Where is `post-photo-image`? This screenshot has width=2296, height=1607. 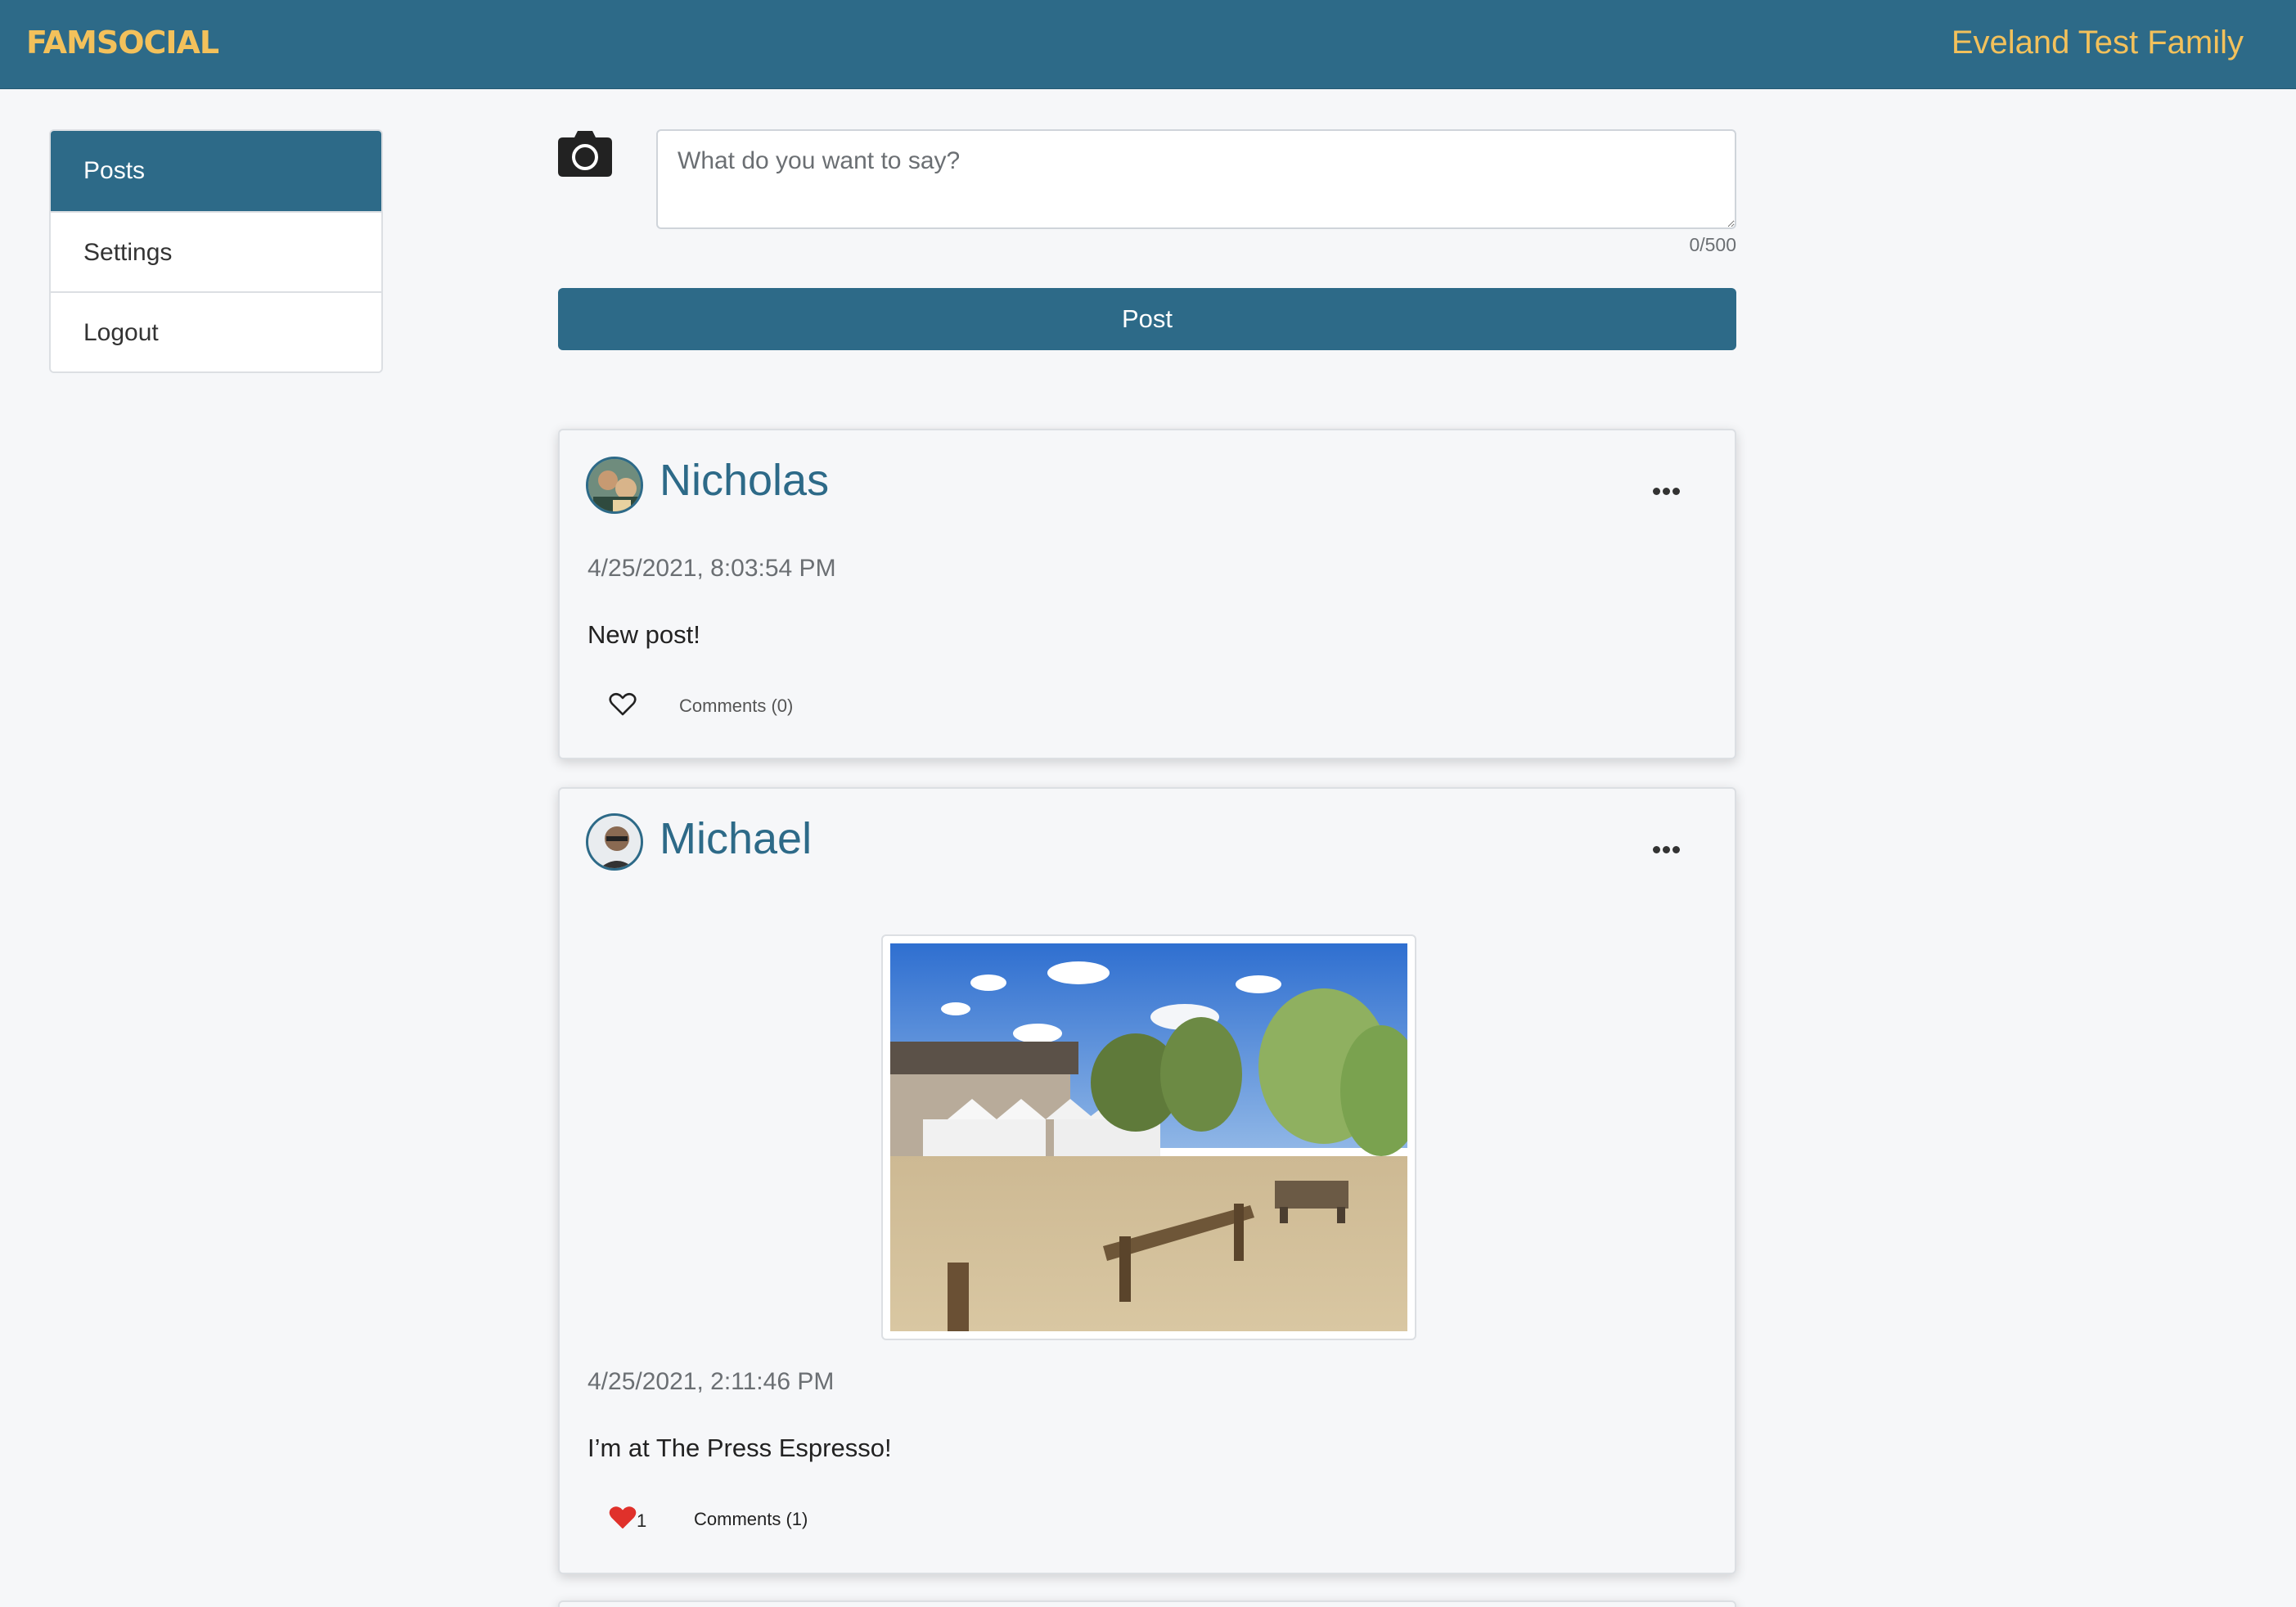 post-photo-image is located at coordinates (1148, 1137).